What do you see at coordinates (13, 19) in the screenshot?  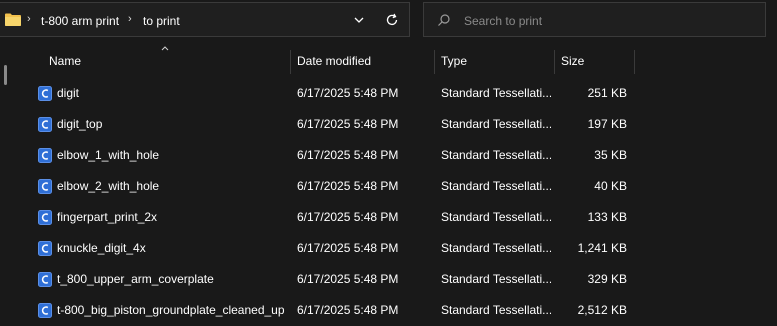 I see `folder-icon` at bounding box center [13, 19].